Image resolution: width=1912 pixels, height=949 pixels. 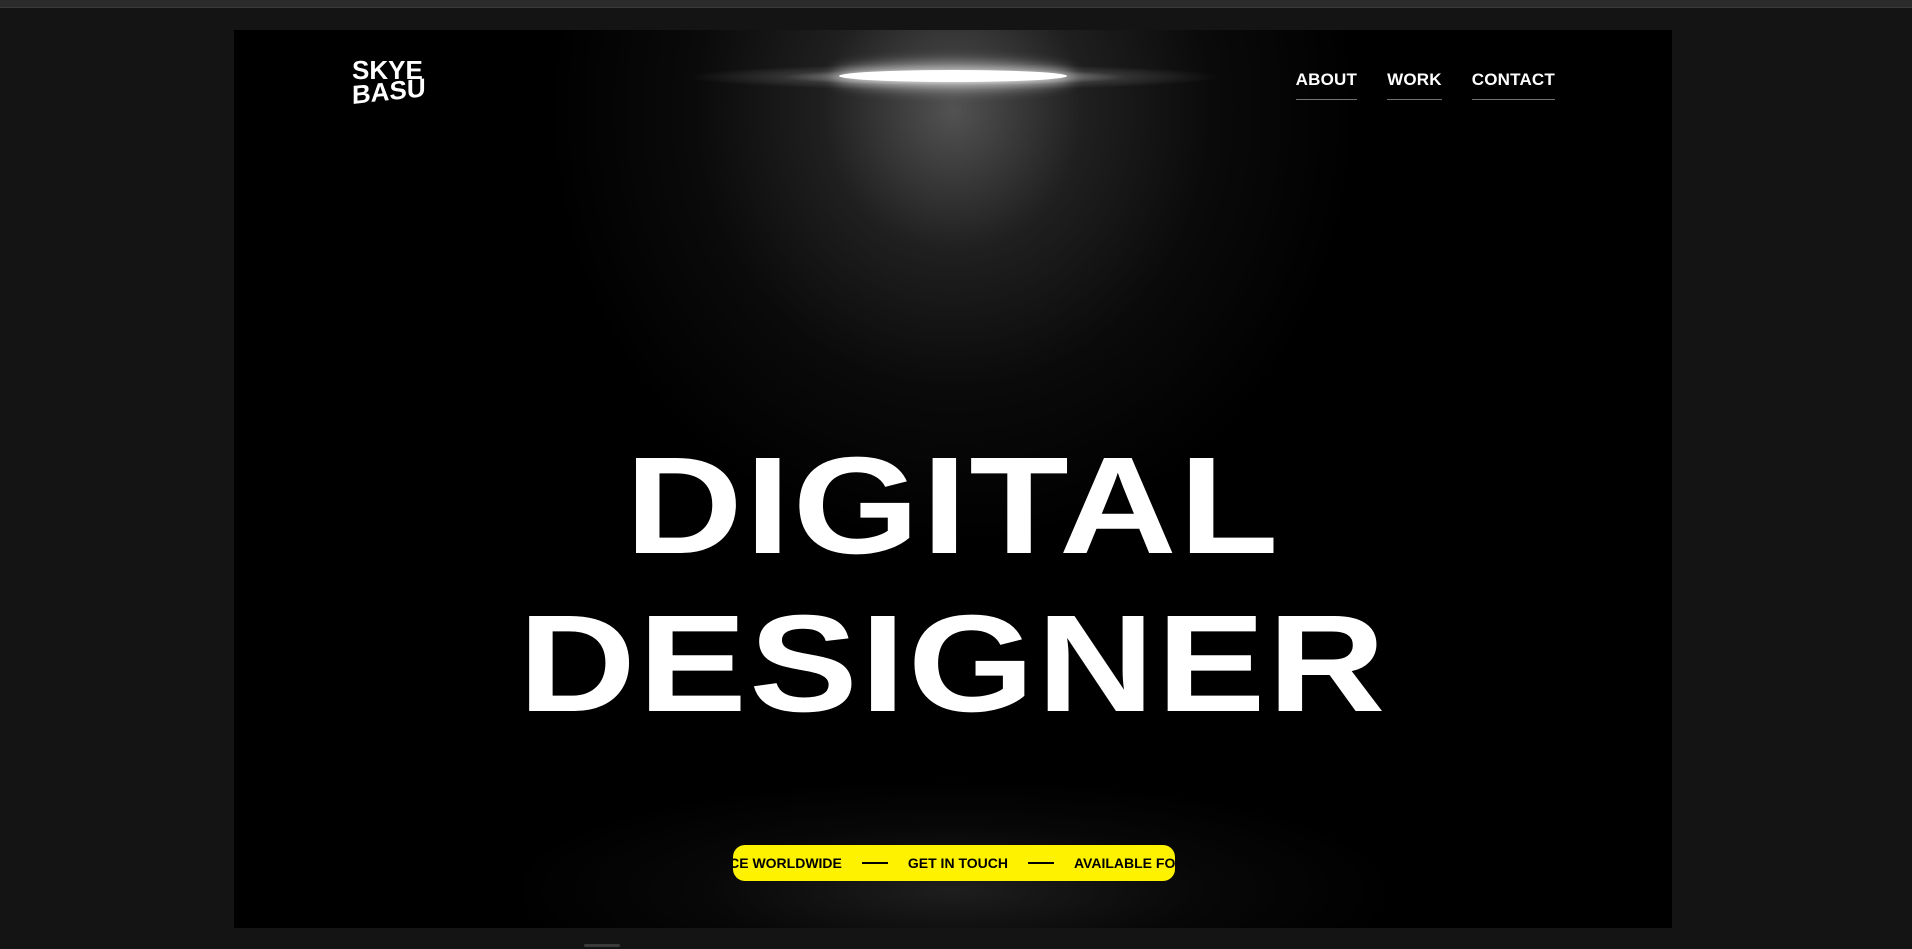 I want to click on hero-line-1: DIGITAL, so click(x=953, y=506).